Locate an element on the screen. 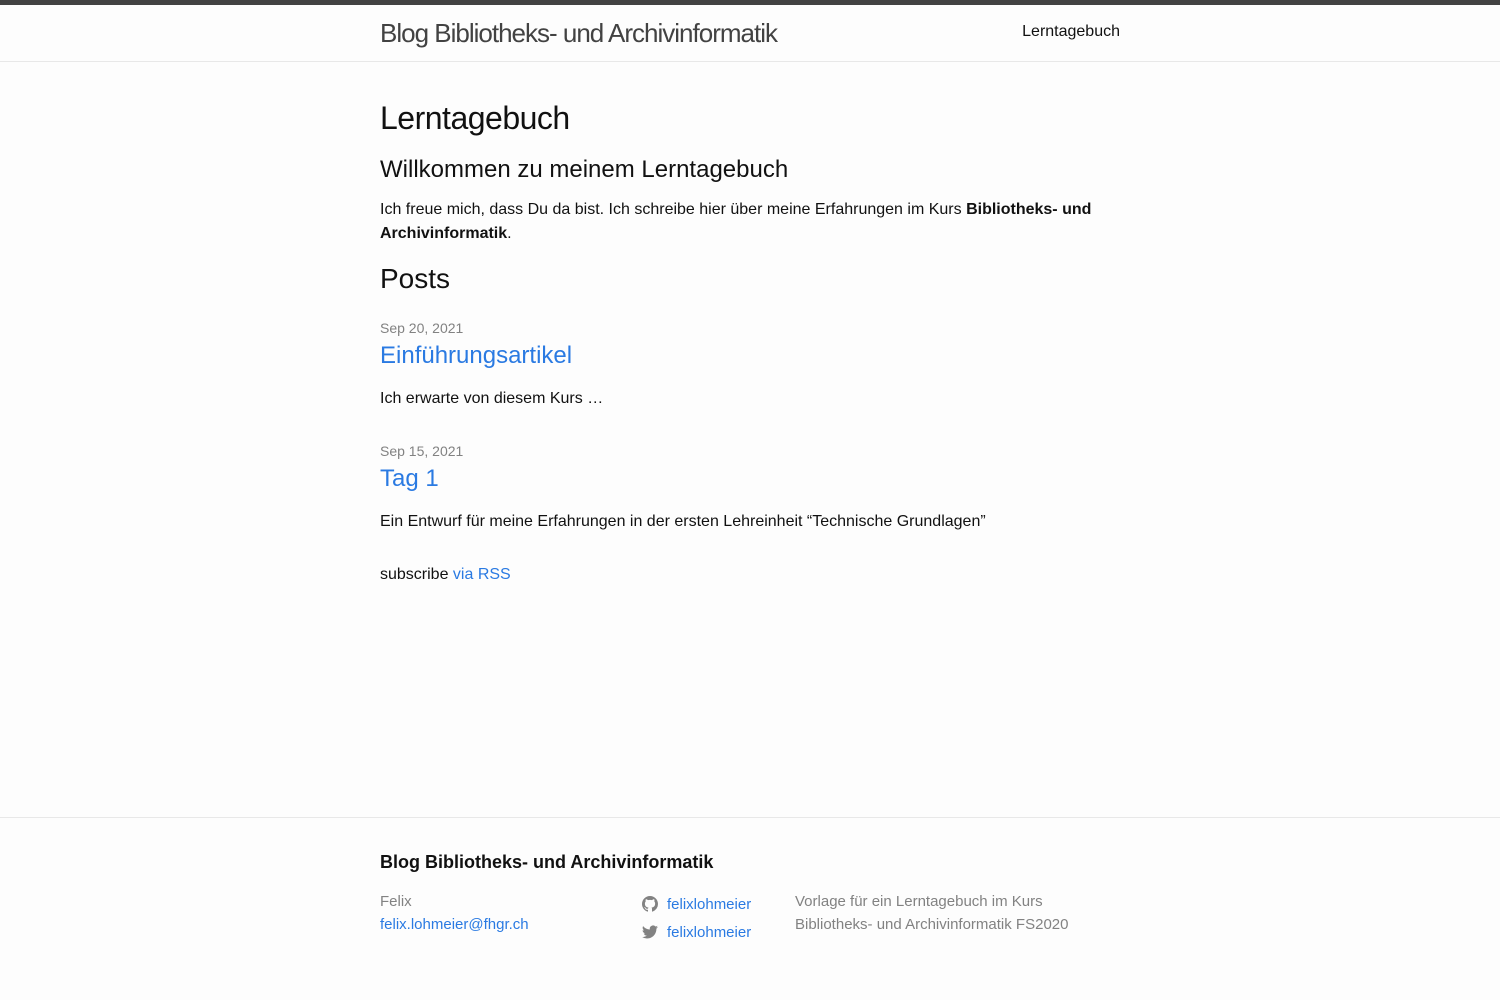 This screenshot has height=1000, width=1500. twitter-icon is located at coordinates (650, 932).